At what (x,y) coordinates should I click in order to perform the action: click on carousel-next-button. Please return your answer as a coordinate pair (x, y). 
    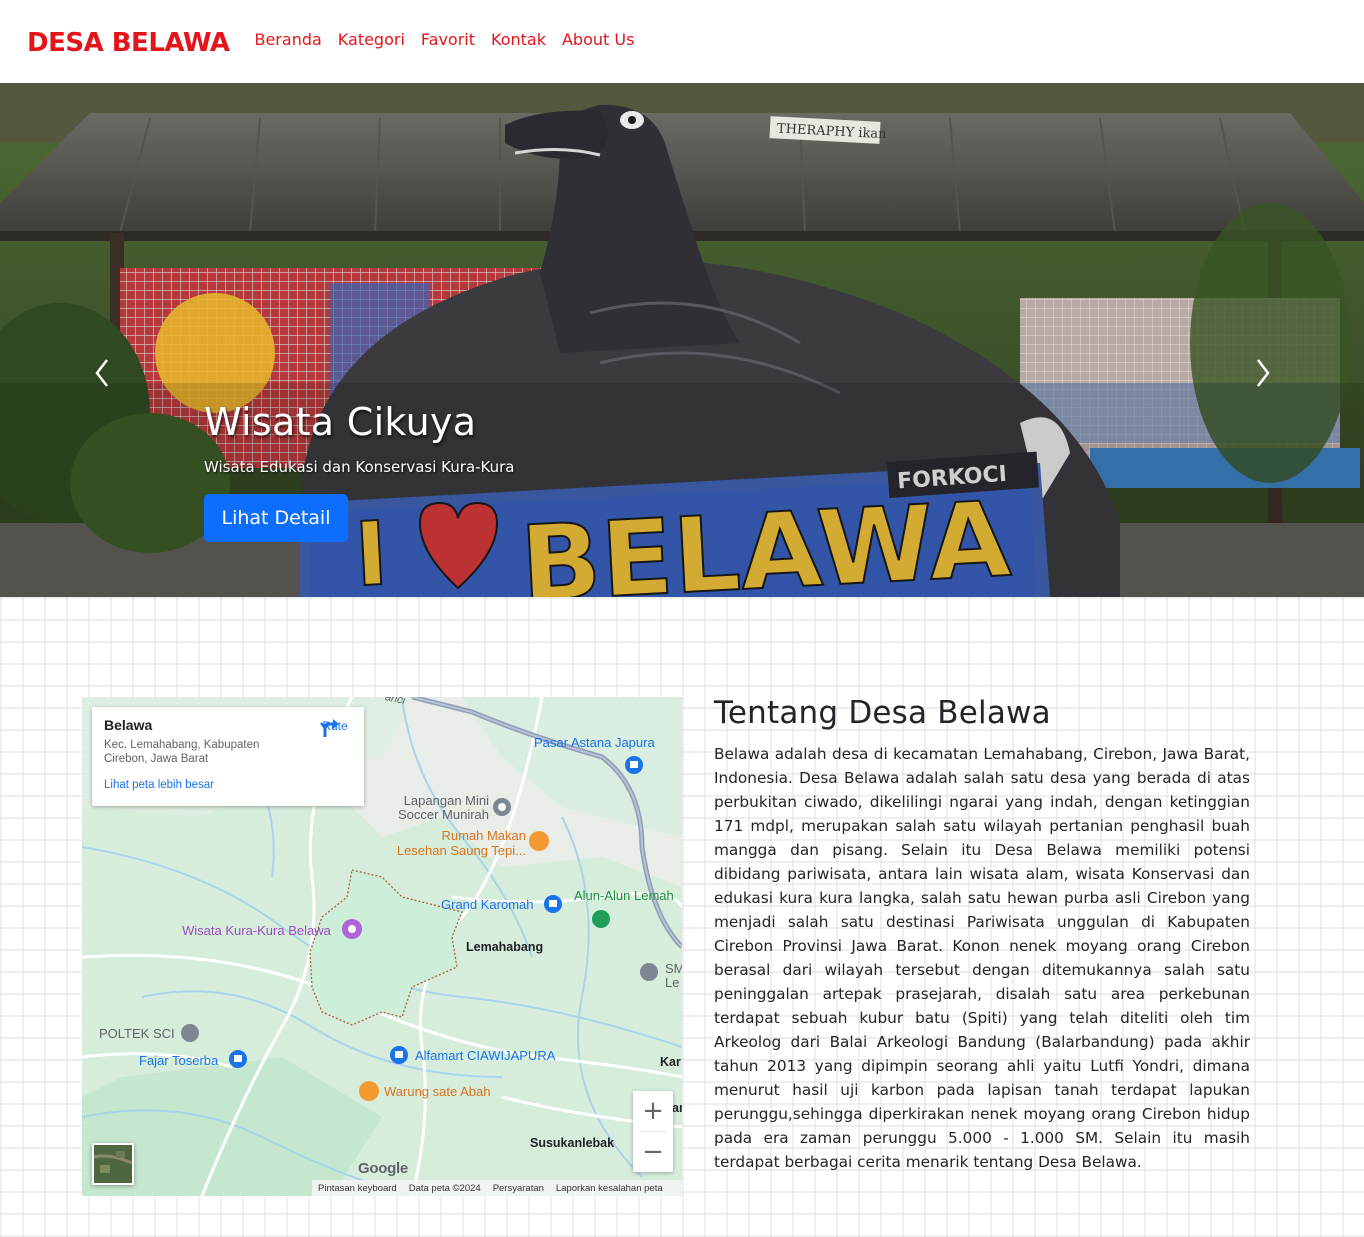
    Looking at the image, I should click on (1263, 373).